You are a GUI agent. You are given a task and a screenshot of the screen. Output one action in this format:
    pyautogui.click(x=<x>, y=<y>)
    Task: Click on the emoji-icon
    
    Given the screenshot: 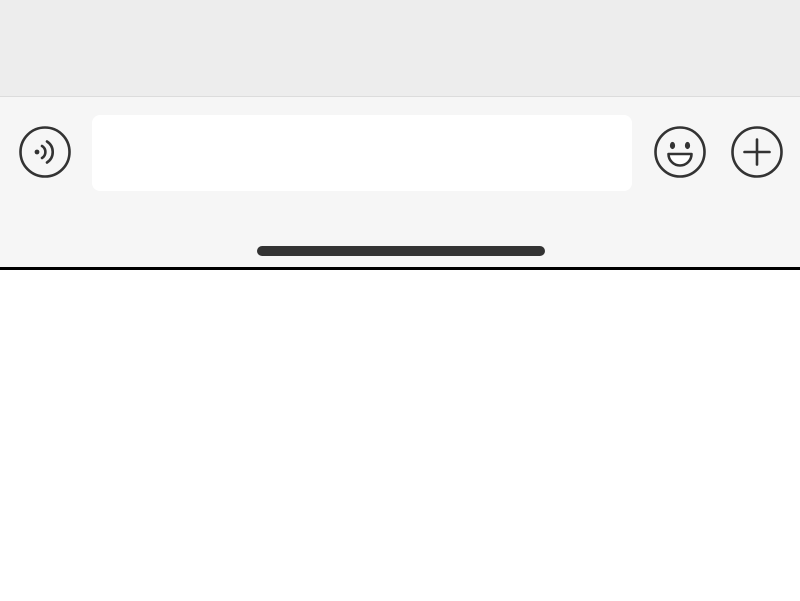 What is the action you would take?
    pyautogui.click(x=680, y=152)
    